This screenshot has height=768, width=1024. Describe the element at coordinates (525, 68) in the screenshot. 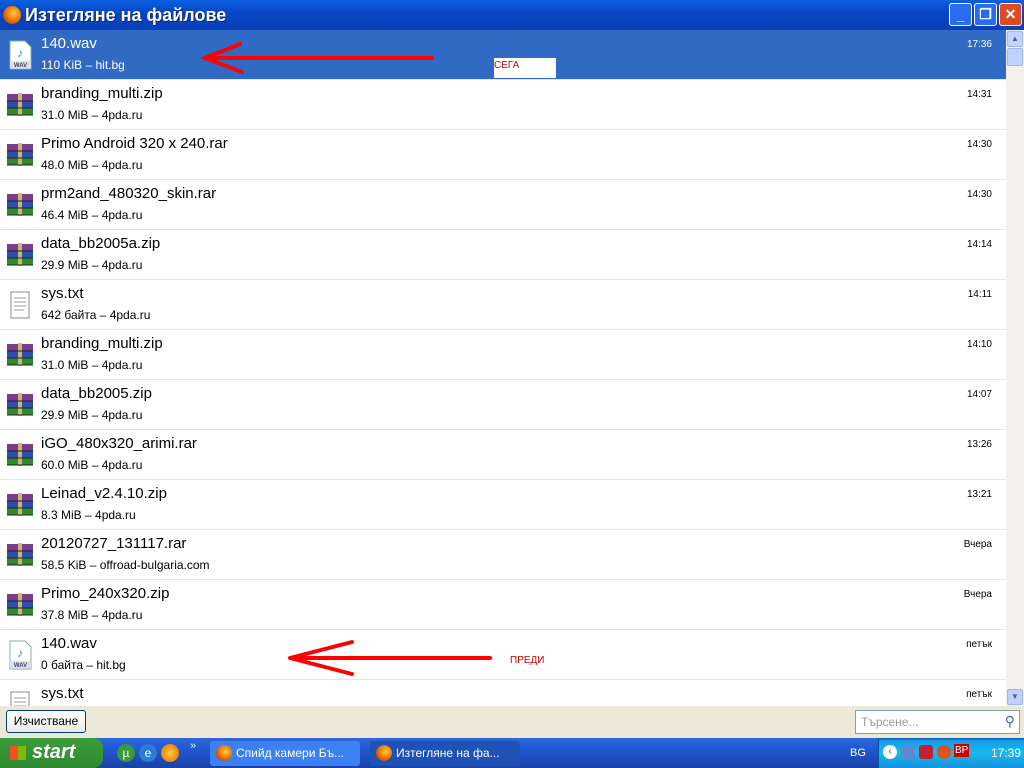

I see `annotation-now: СЕГА` at that location.